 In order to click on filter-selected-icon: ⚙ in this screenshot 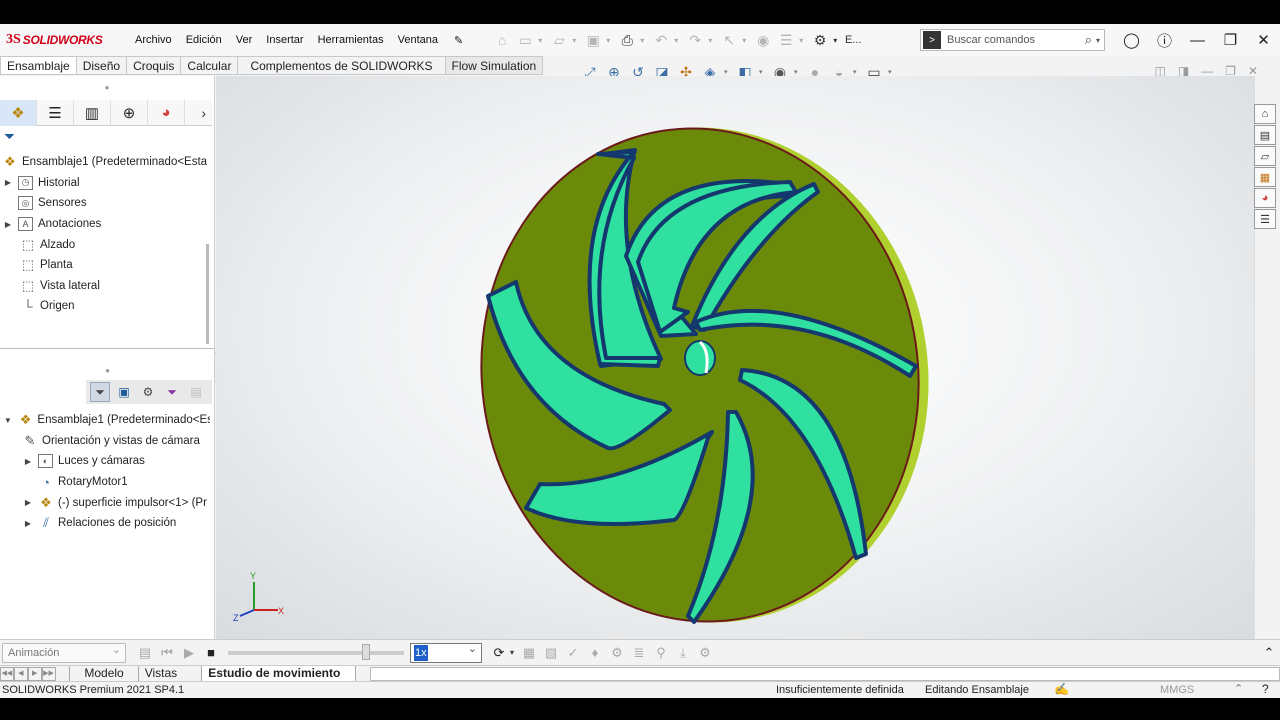, I will do `click(148, 392)`.